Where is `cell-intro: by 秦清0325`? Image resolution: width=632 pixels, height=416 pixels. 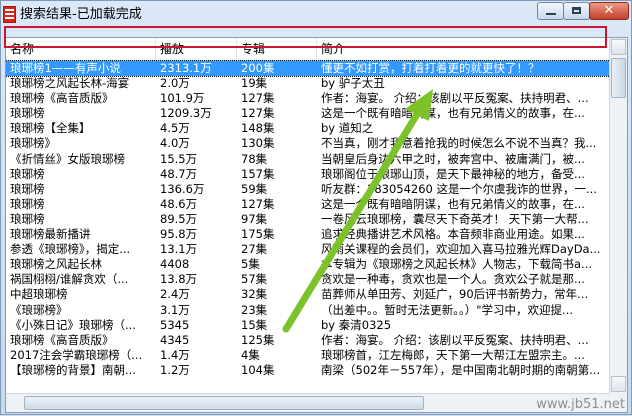 cell-intro: by 秦清0325 is located at coordinates (356, 324).